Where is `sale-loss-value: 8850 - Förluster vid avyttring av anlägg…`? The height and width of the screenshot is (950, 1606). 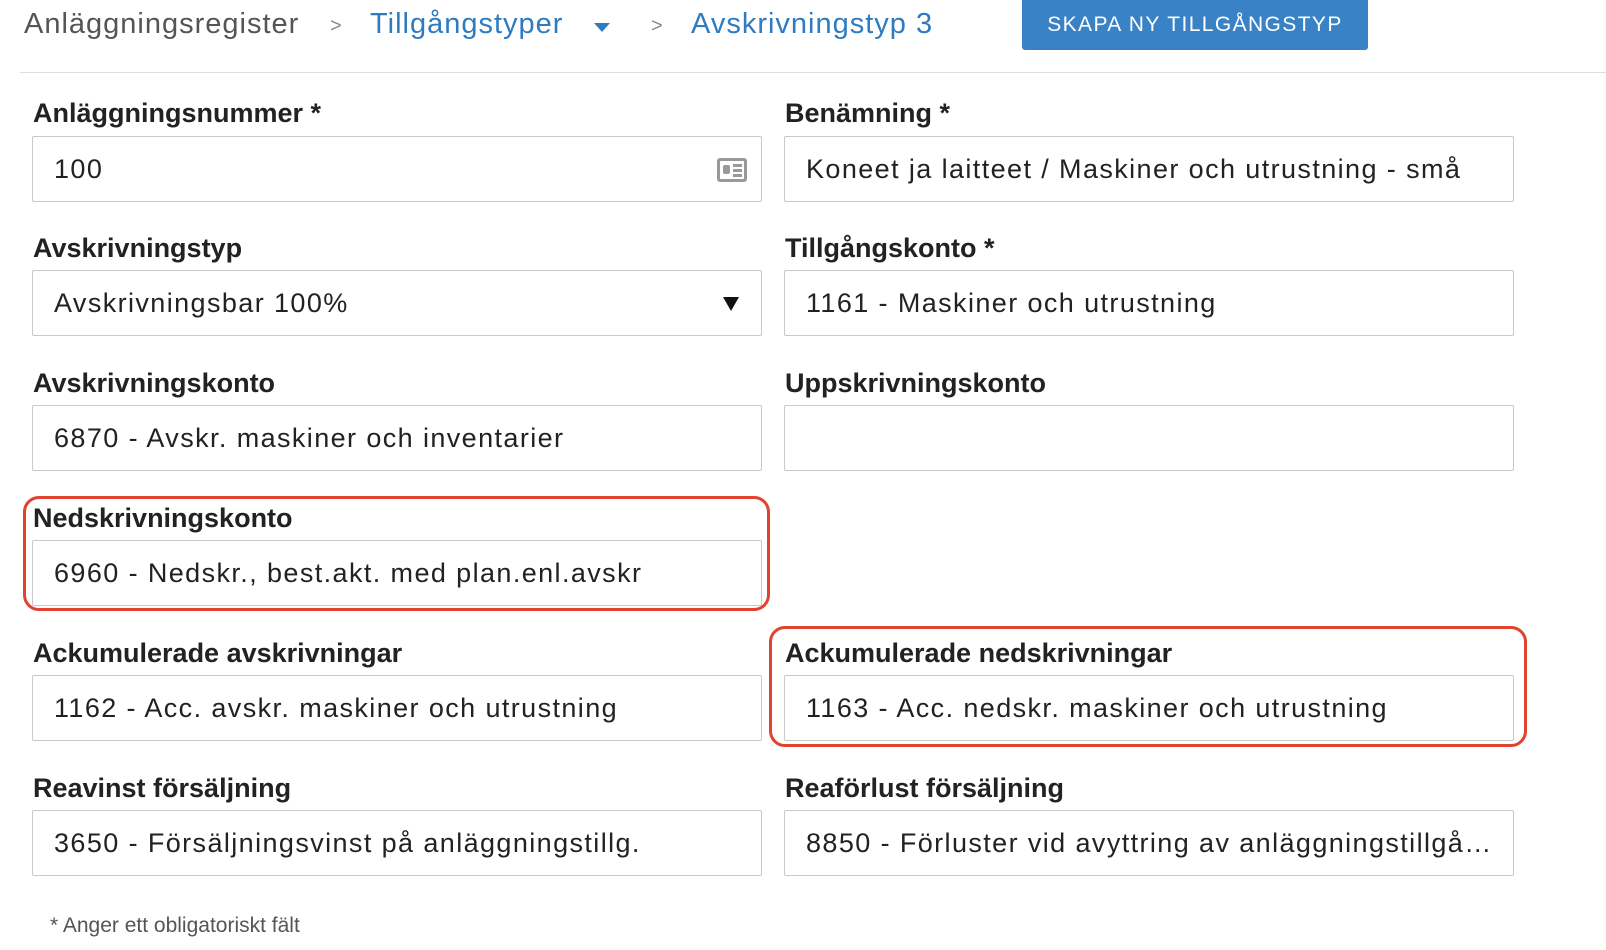
sale-loss-value: 8850 - Förluster vid avyttring av anlägg… is located at coordinates (1151, 843).